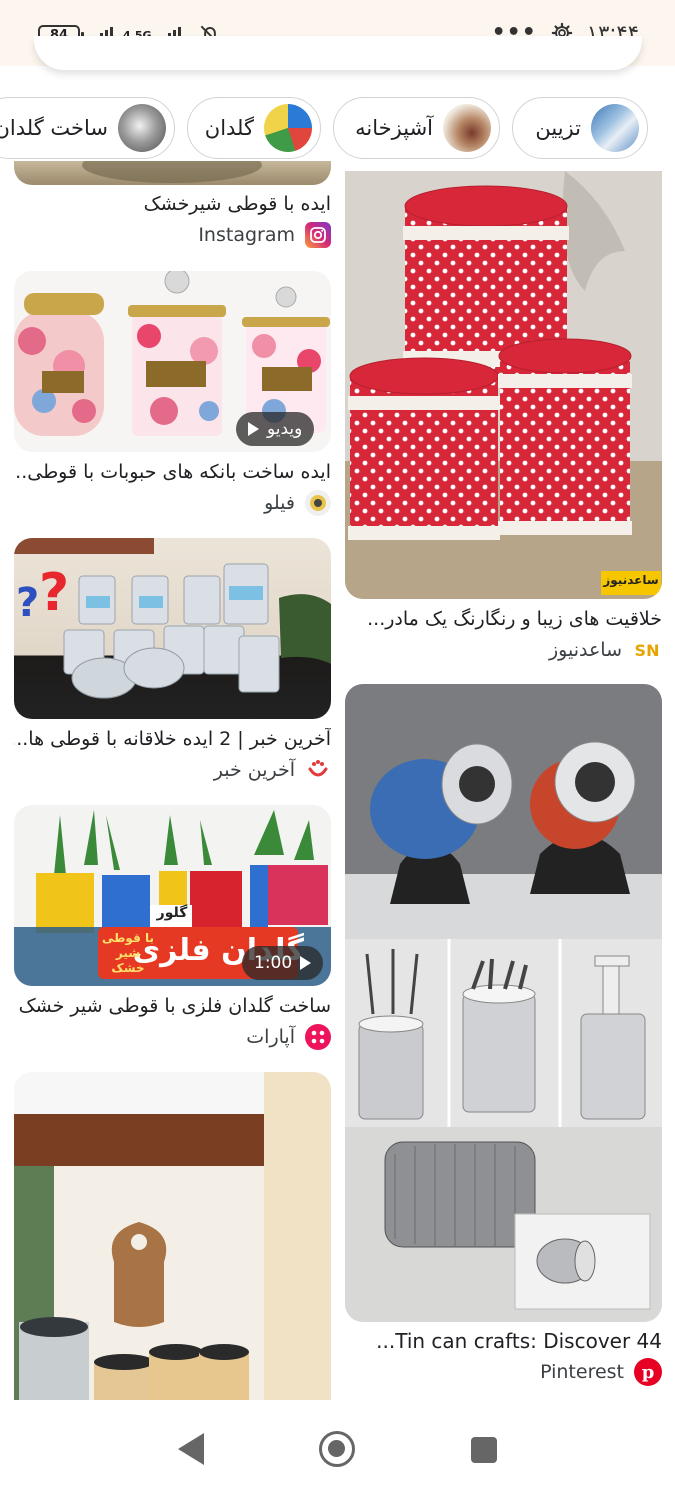  What do you see at coordinates (285, 429) in the screenshot?
I see `badge-label: ویدیو` at bounding box center [285, 429].